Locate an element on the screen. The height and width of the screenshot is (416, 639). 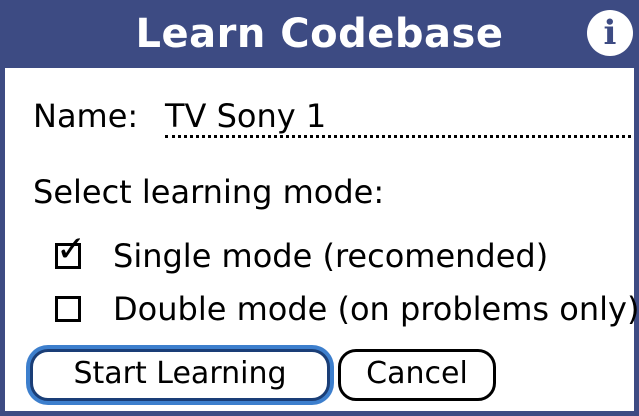
name-field: TV Sony 1 is located at coordinates (398, 115).